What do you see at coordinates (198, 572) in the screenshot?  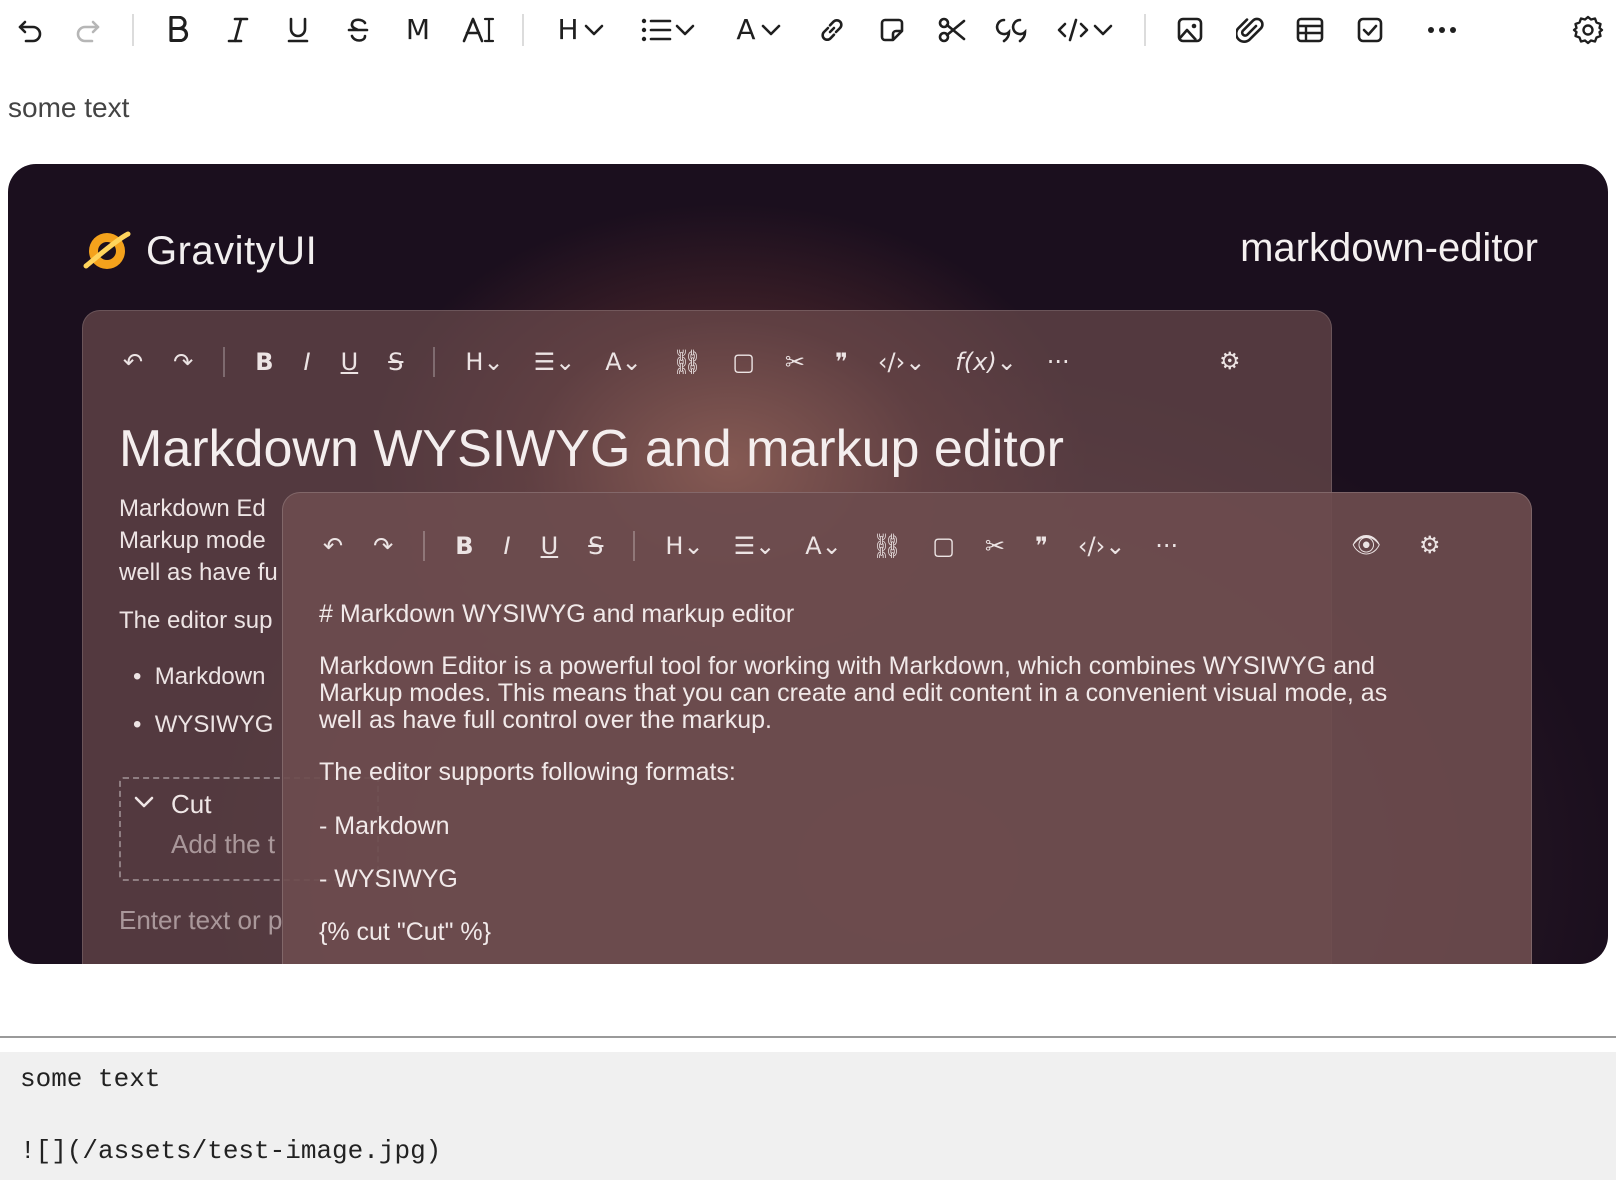 I see `preview-text-line: well as have fu` at bounding box center [198, 572].